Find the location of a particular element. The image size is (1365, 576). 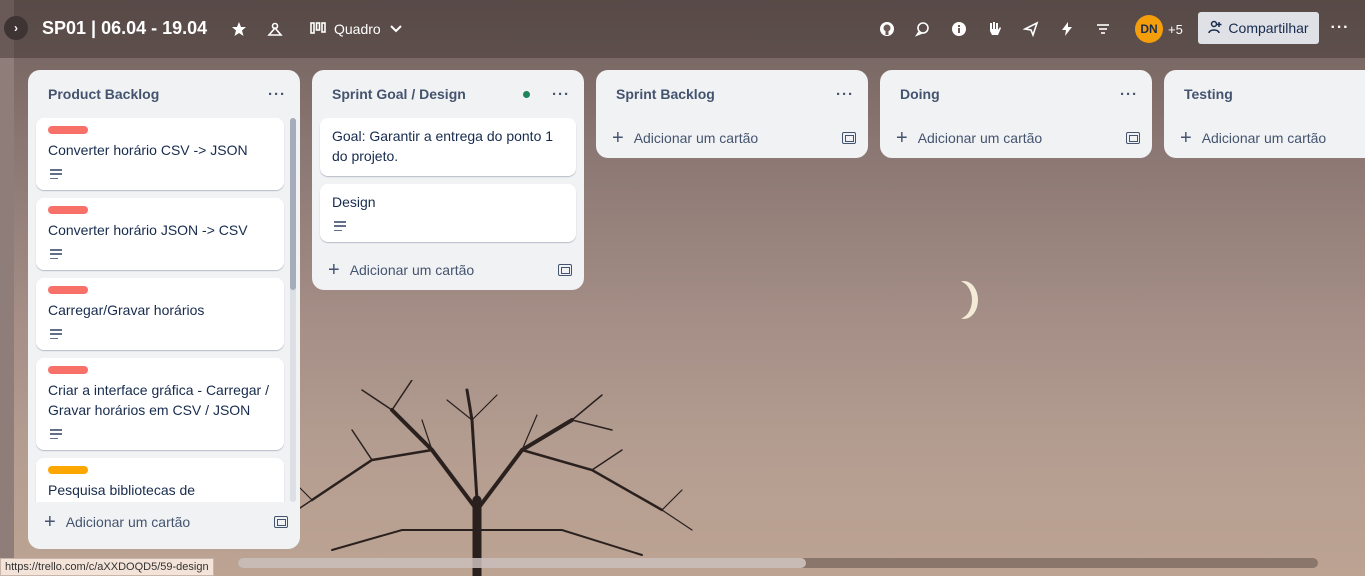

list-header: Doing ··· is located at coordinates (1016, 94).